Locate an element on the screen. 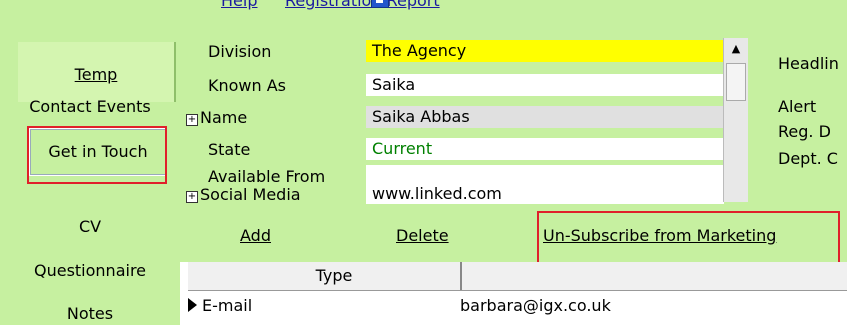  sidebar-item-cv: CV is located at coordinates (90, 226).